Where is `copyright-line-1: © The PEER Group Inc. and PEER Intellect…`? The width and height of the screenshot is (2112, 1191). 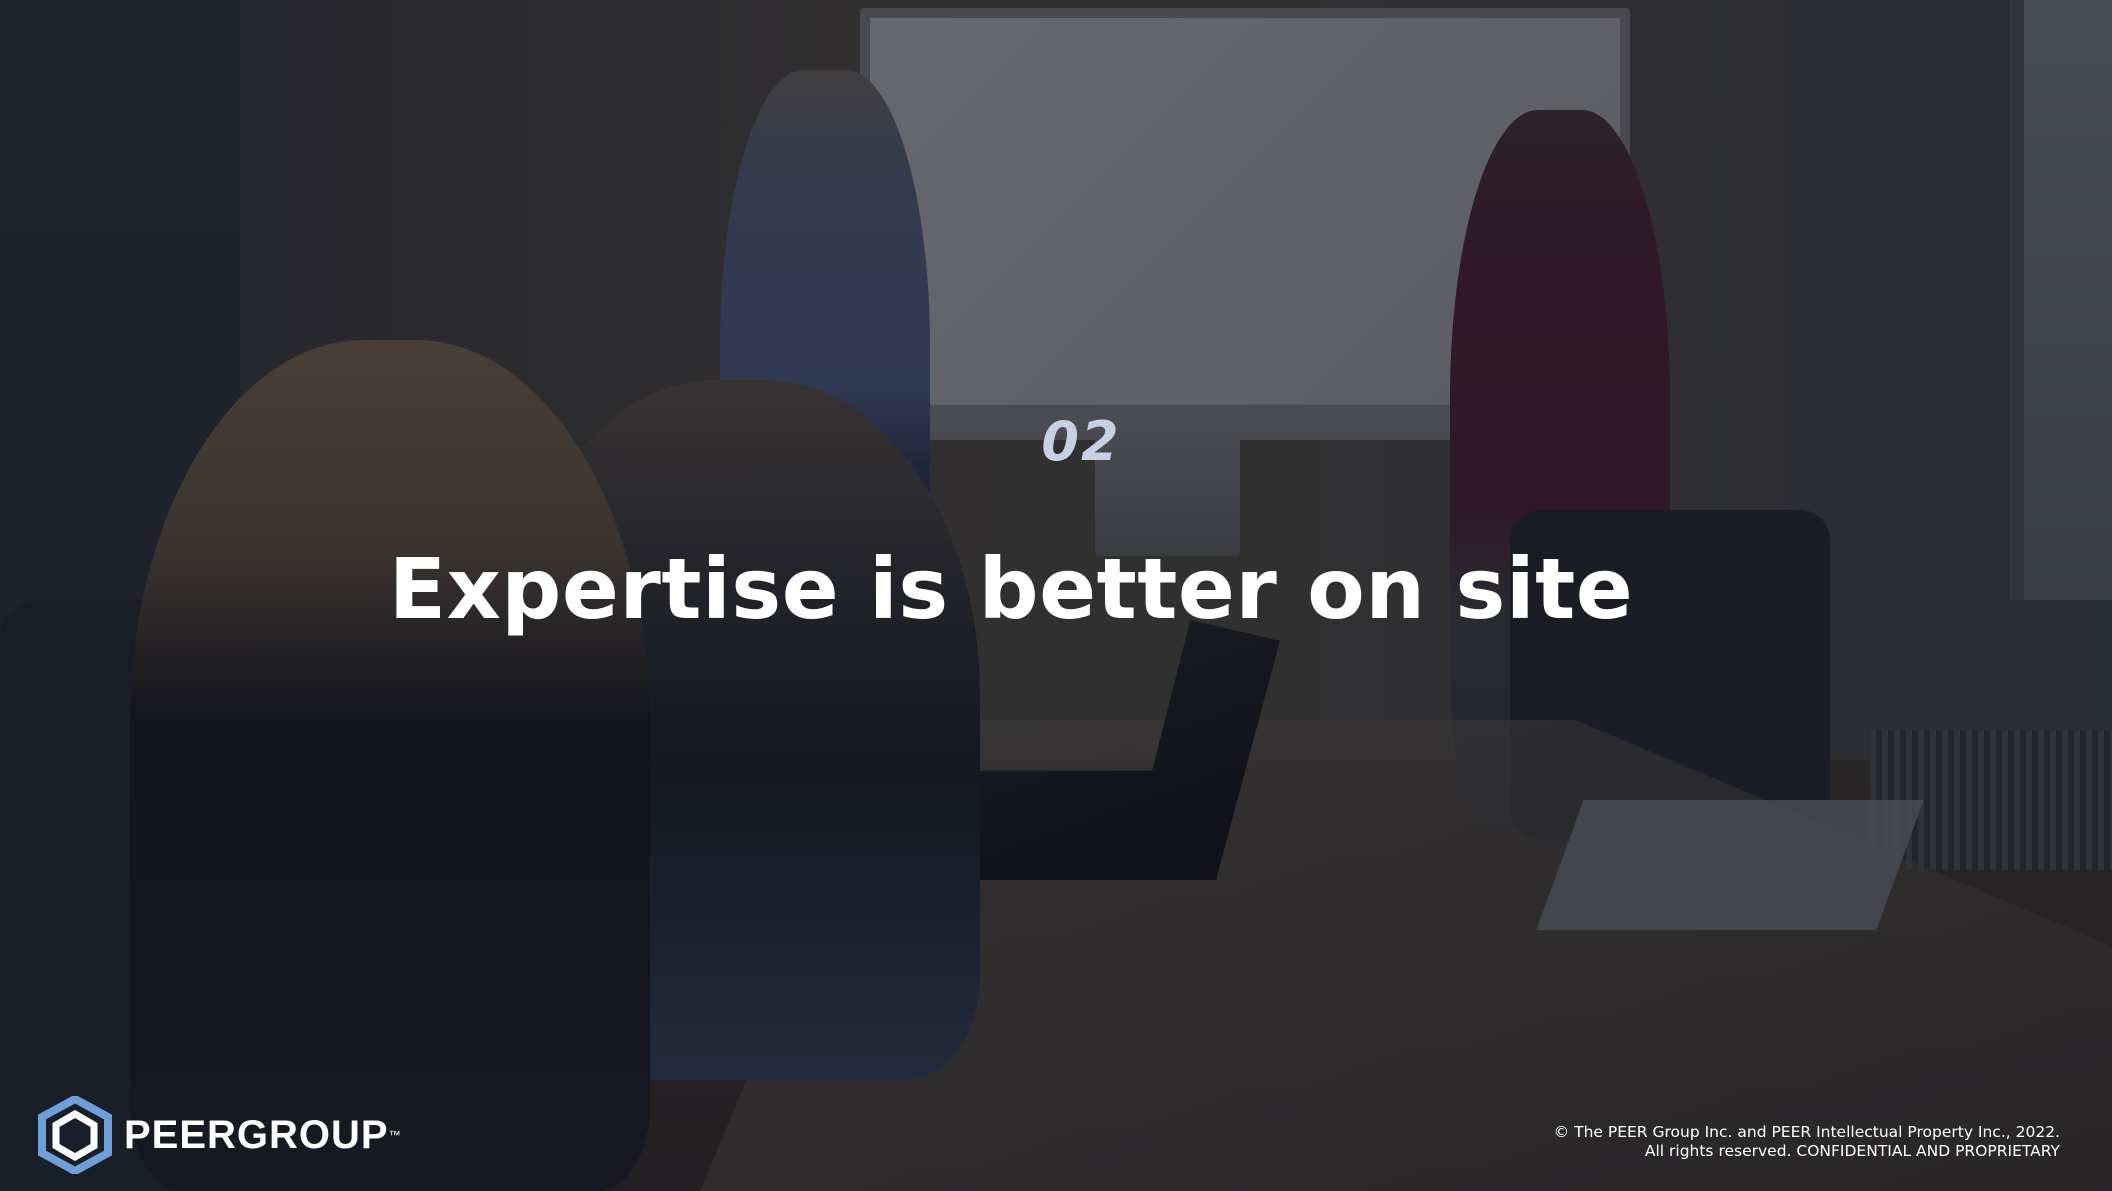 copyright-line-1: © The PEER Group Inc. and PEER Intellect… is located at coordinates (1806, 1132).